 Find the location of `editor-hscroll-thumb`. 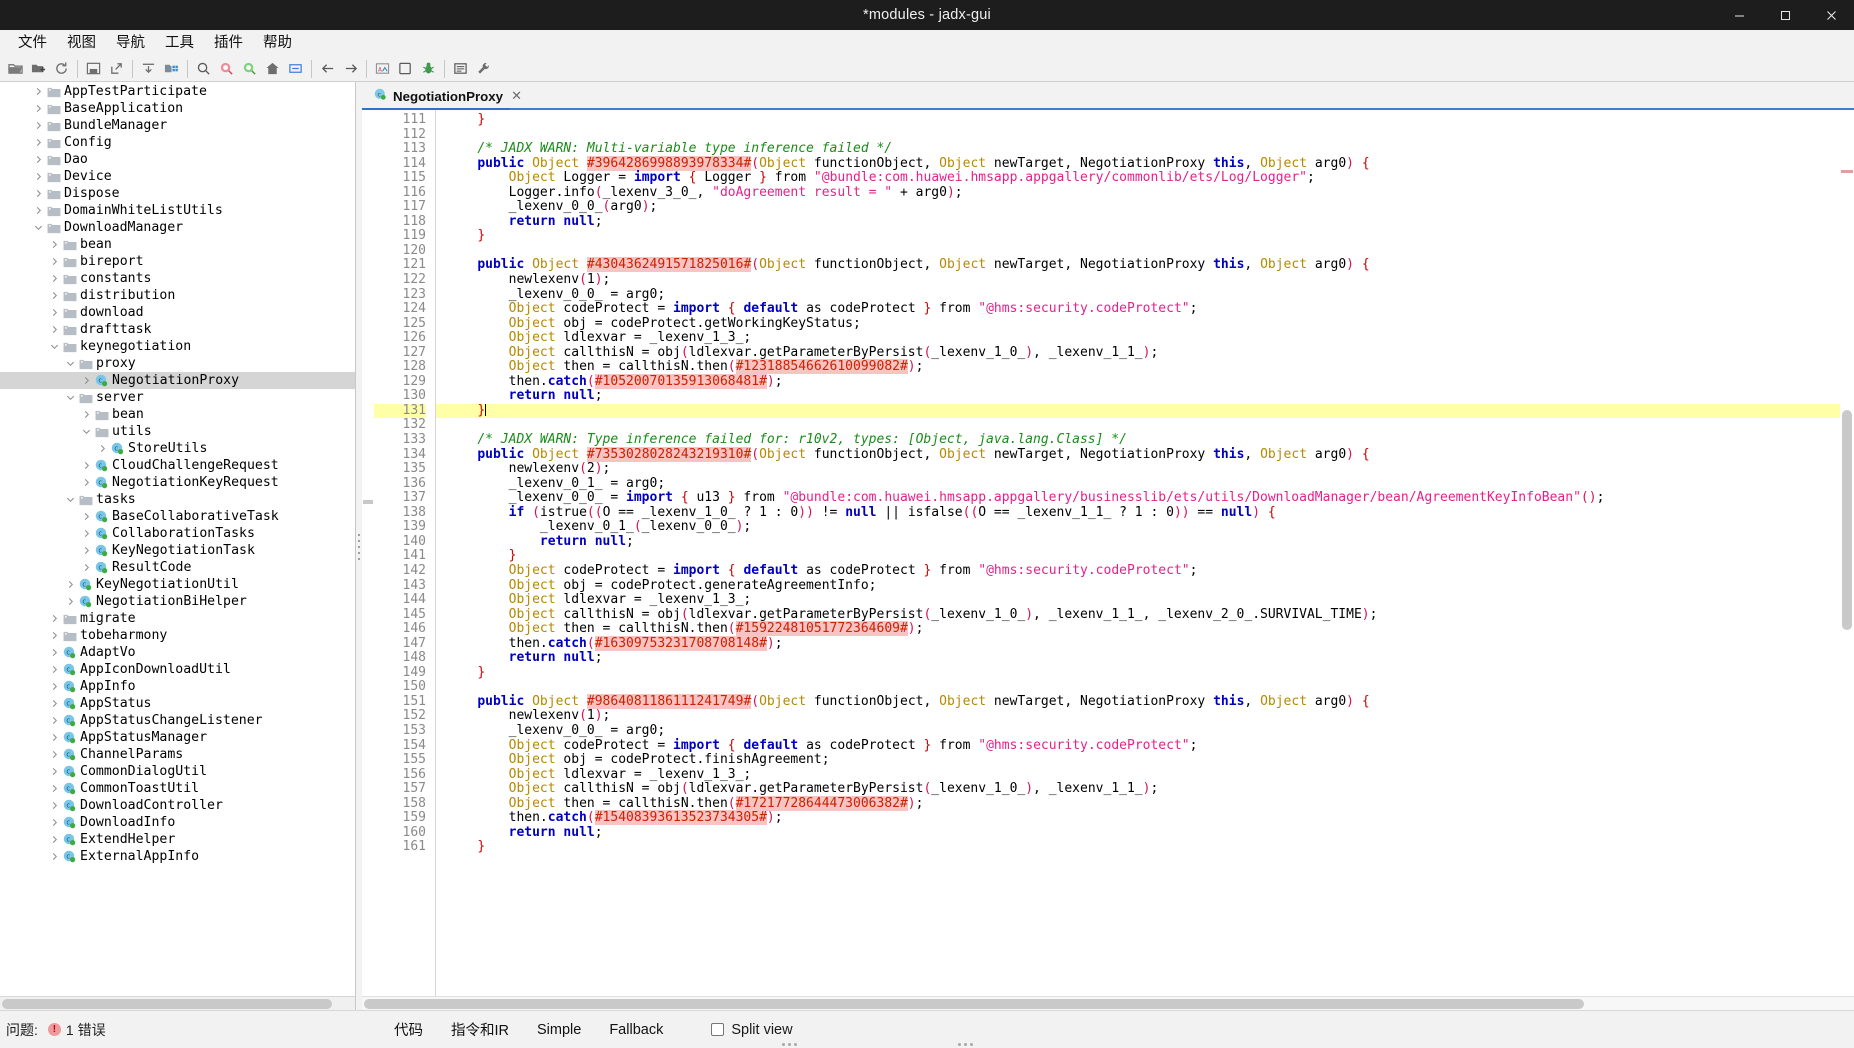

editor-hscroll-thumb is located at coordinates (974, 1004).